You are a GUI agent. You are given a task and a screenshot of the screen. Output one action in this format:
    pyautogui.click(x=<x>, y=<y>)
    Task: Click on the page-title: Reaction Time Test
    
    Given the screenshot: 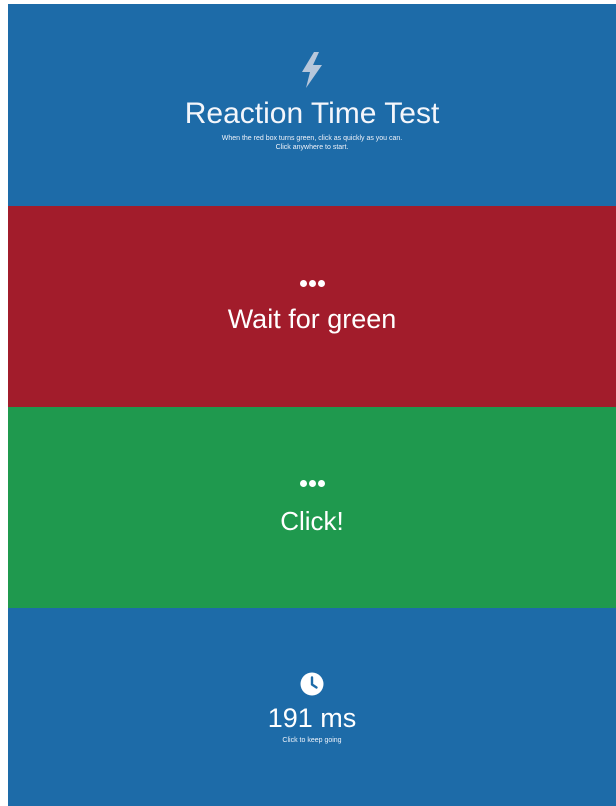 What is the action you would take?
    pyautogui.click(x=312, y=113)
    